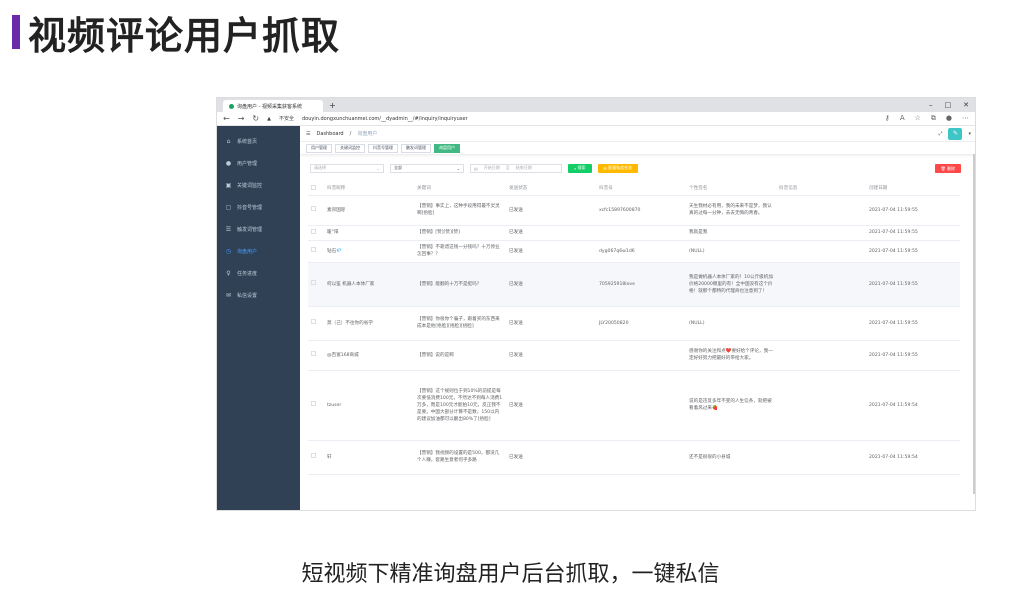 The image size is (1021, 598). I want to click on clock-icon: ◷, so click(228, 251).